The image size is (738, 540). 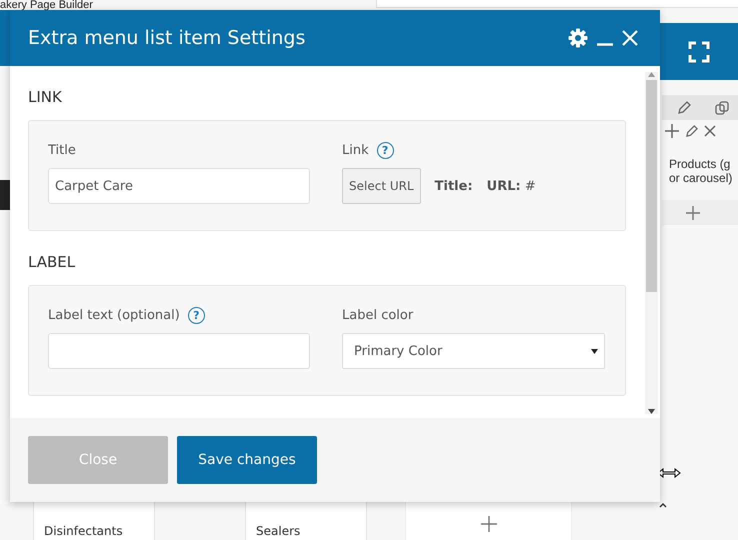 What do you see at coordinates (355, 150) in the screenshot?
I see `field-label: Link` at bounding box center [355, 150].